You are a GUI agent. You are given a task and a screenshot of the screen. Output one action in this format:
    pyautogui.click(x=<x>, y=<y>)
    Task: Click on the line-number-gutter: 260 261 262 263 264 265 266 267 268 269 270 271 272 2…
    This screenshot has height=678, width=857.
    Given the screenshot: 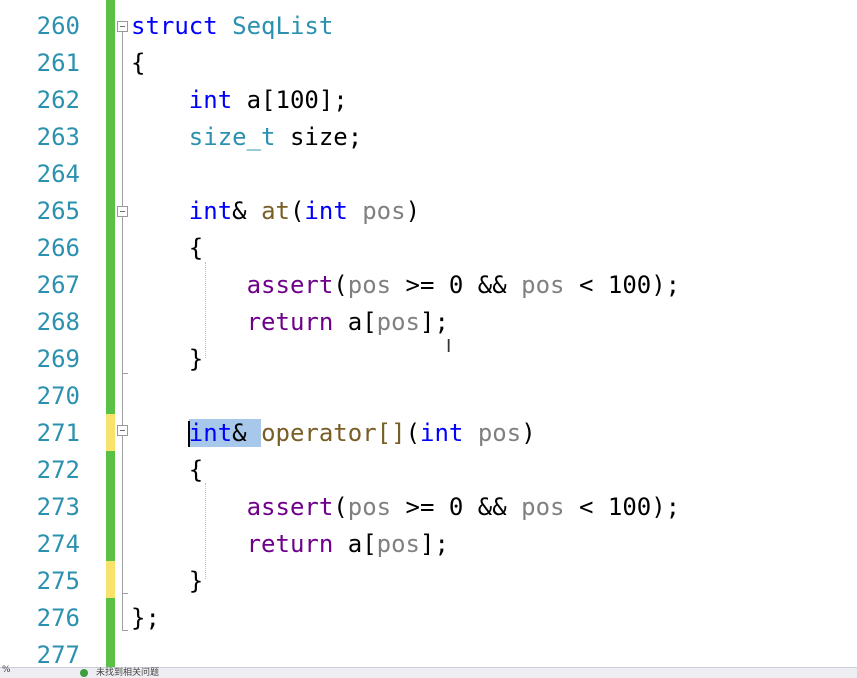 What is the action you would take?
    pyautogui.click(x=46, y=334)
    